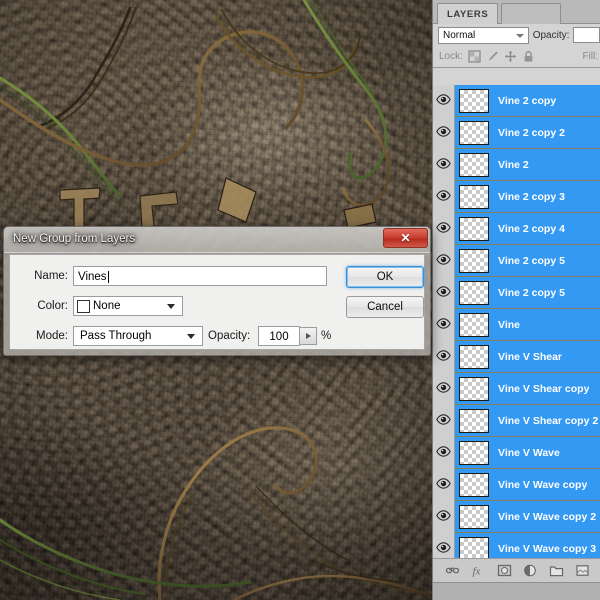  I want to click on layer-styles-fx-icon: fx, so click(478, 570).